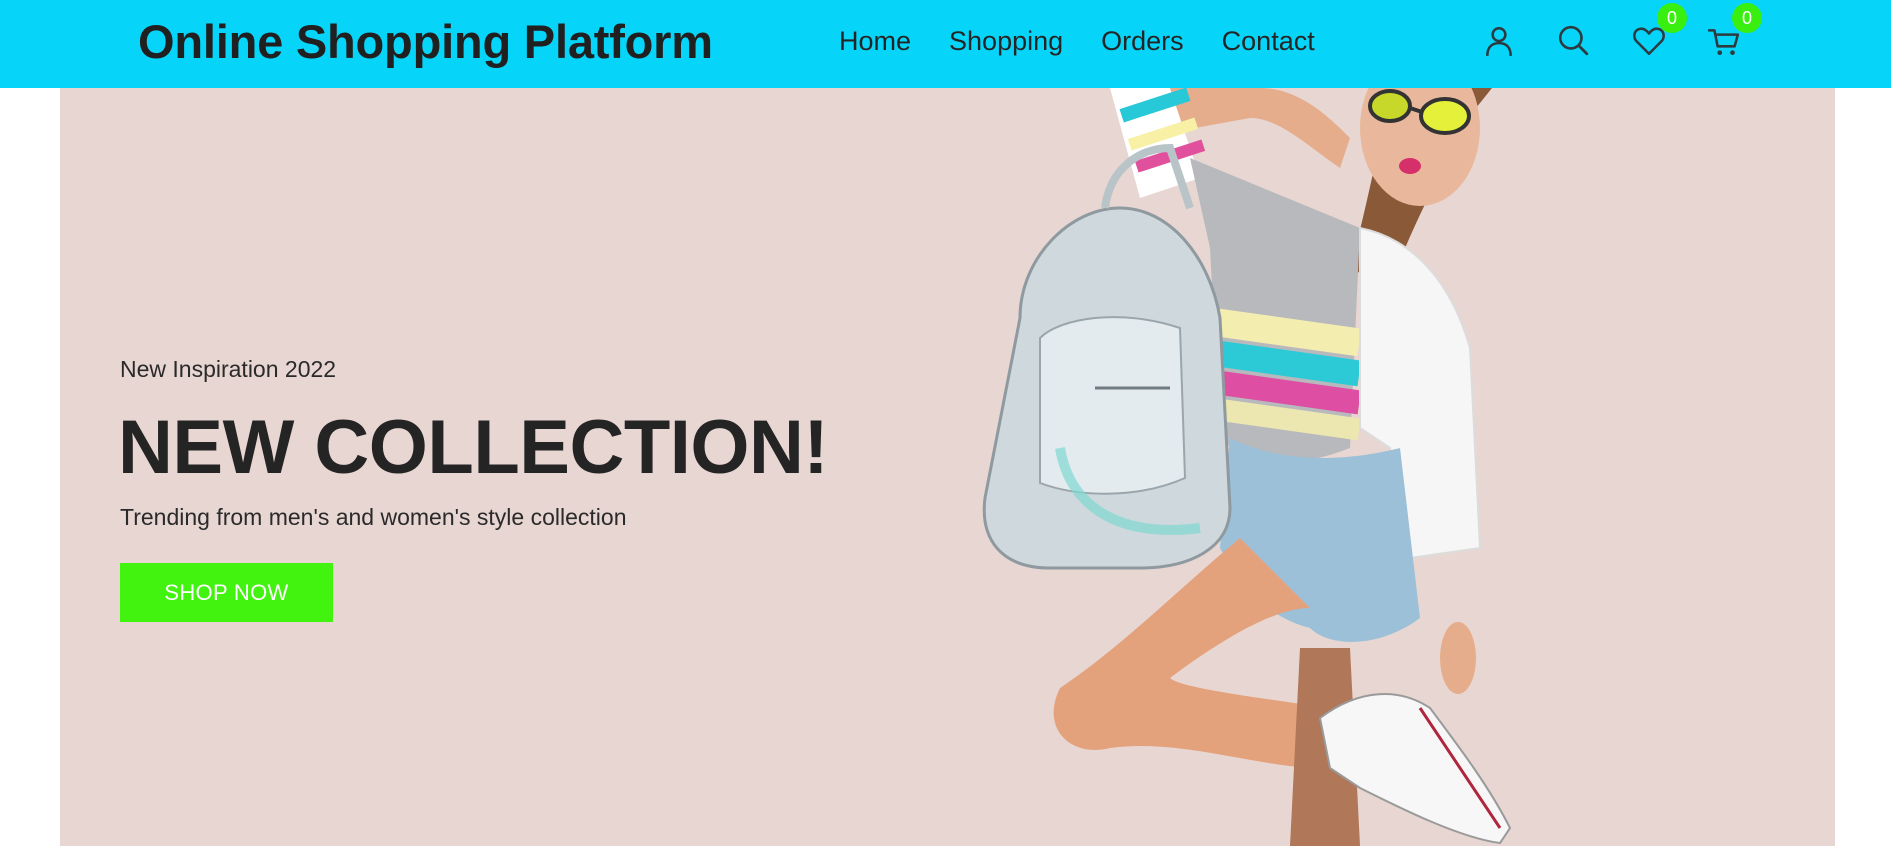 Image resolution: width=1891 pixels, height=846 pixels. What do you see at coordinates (875, 41) in the screenshot?
I see `nav-home: Home` at bounding box center [875, 41].